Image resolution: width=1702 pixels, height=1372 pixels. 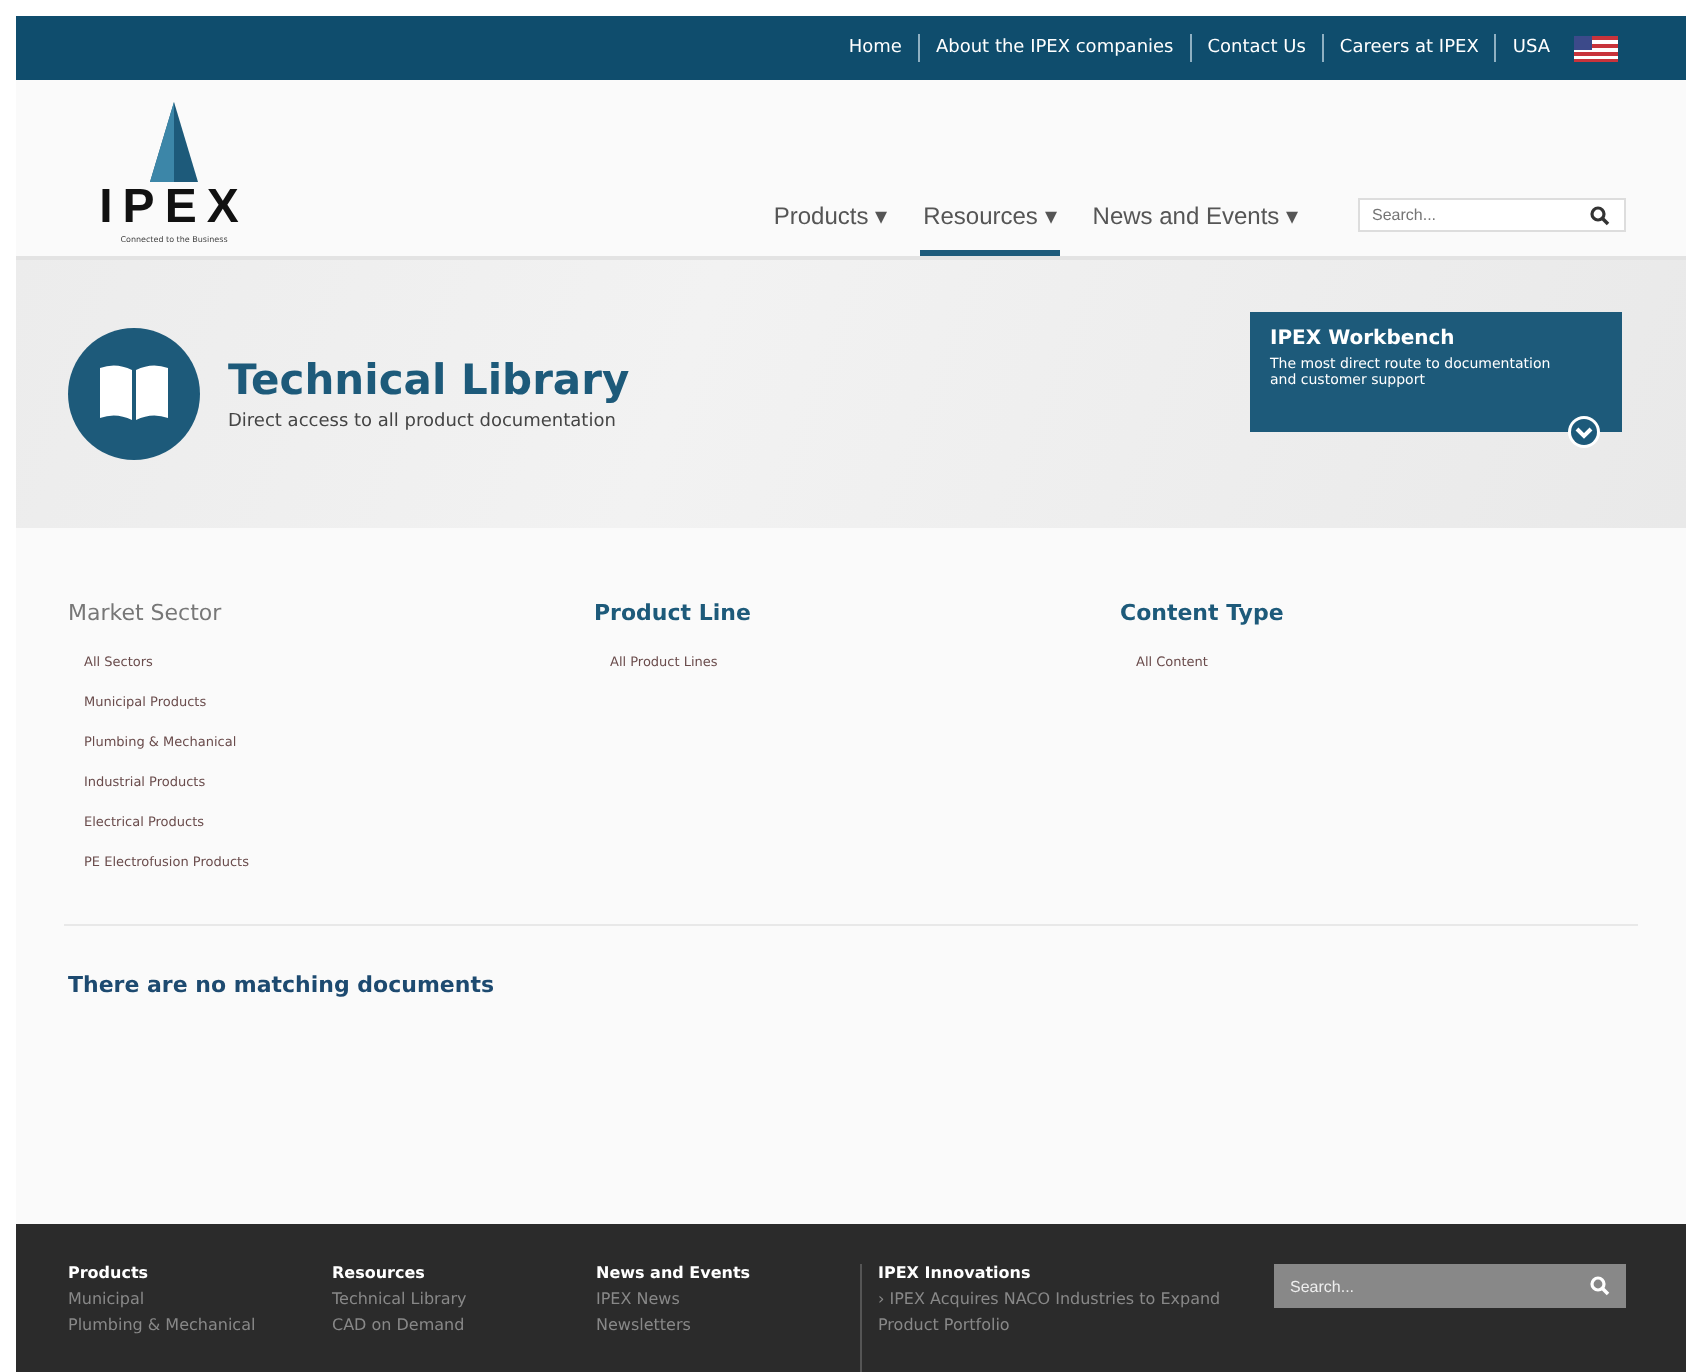 I want to click on footer-heading: News and Events, so click(x=673, y=1273).